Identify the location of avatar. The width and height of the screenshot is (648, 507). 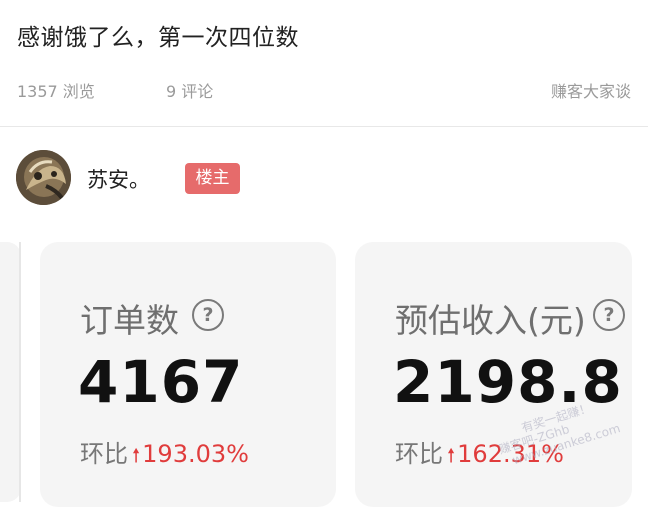
(43, 177).